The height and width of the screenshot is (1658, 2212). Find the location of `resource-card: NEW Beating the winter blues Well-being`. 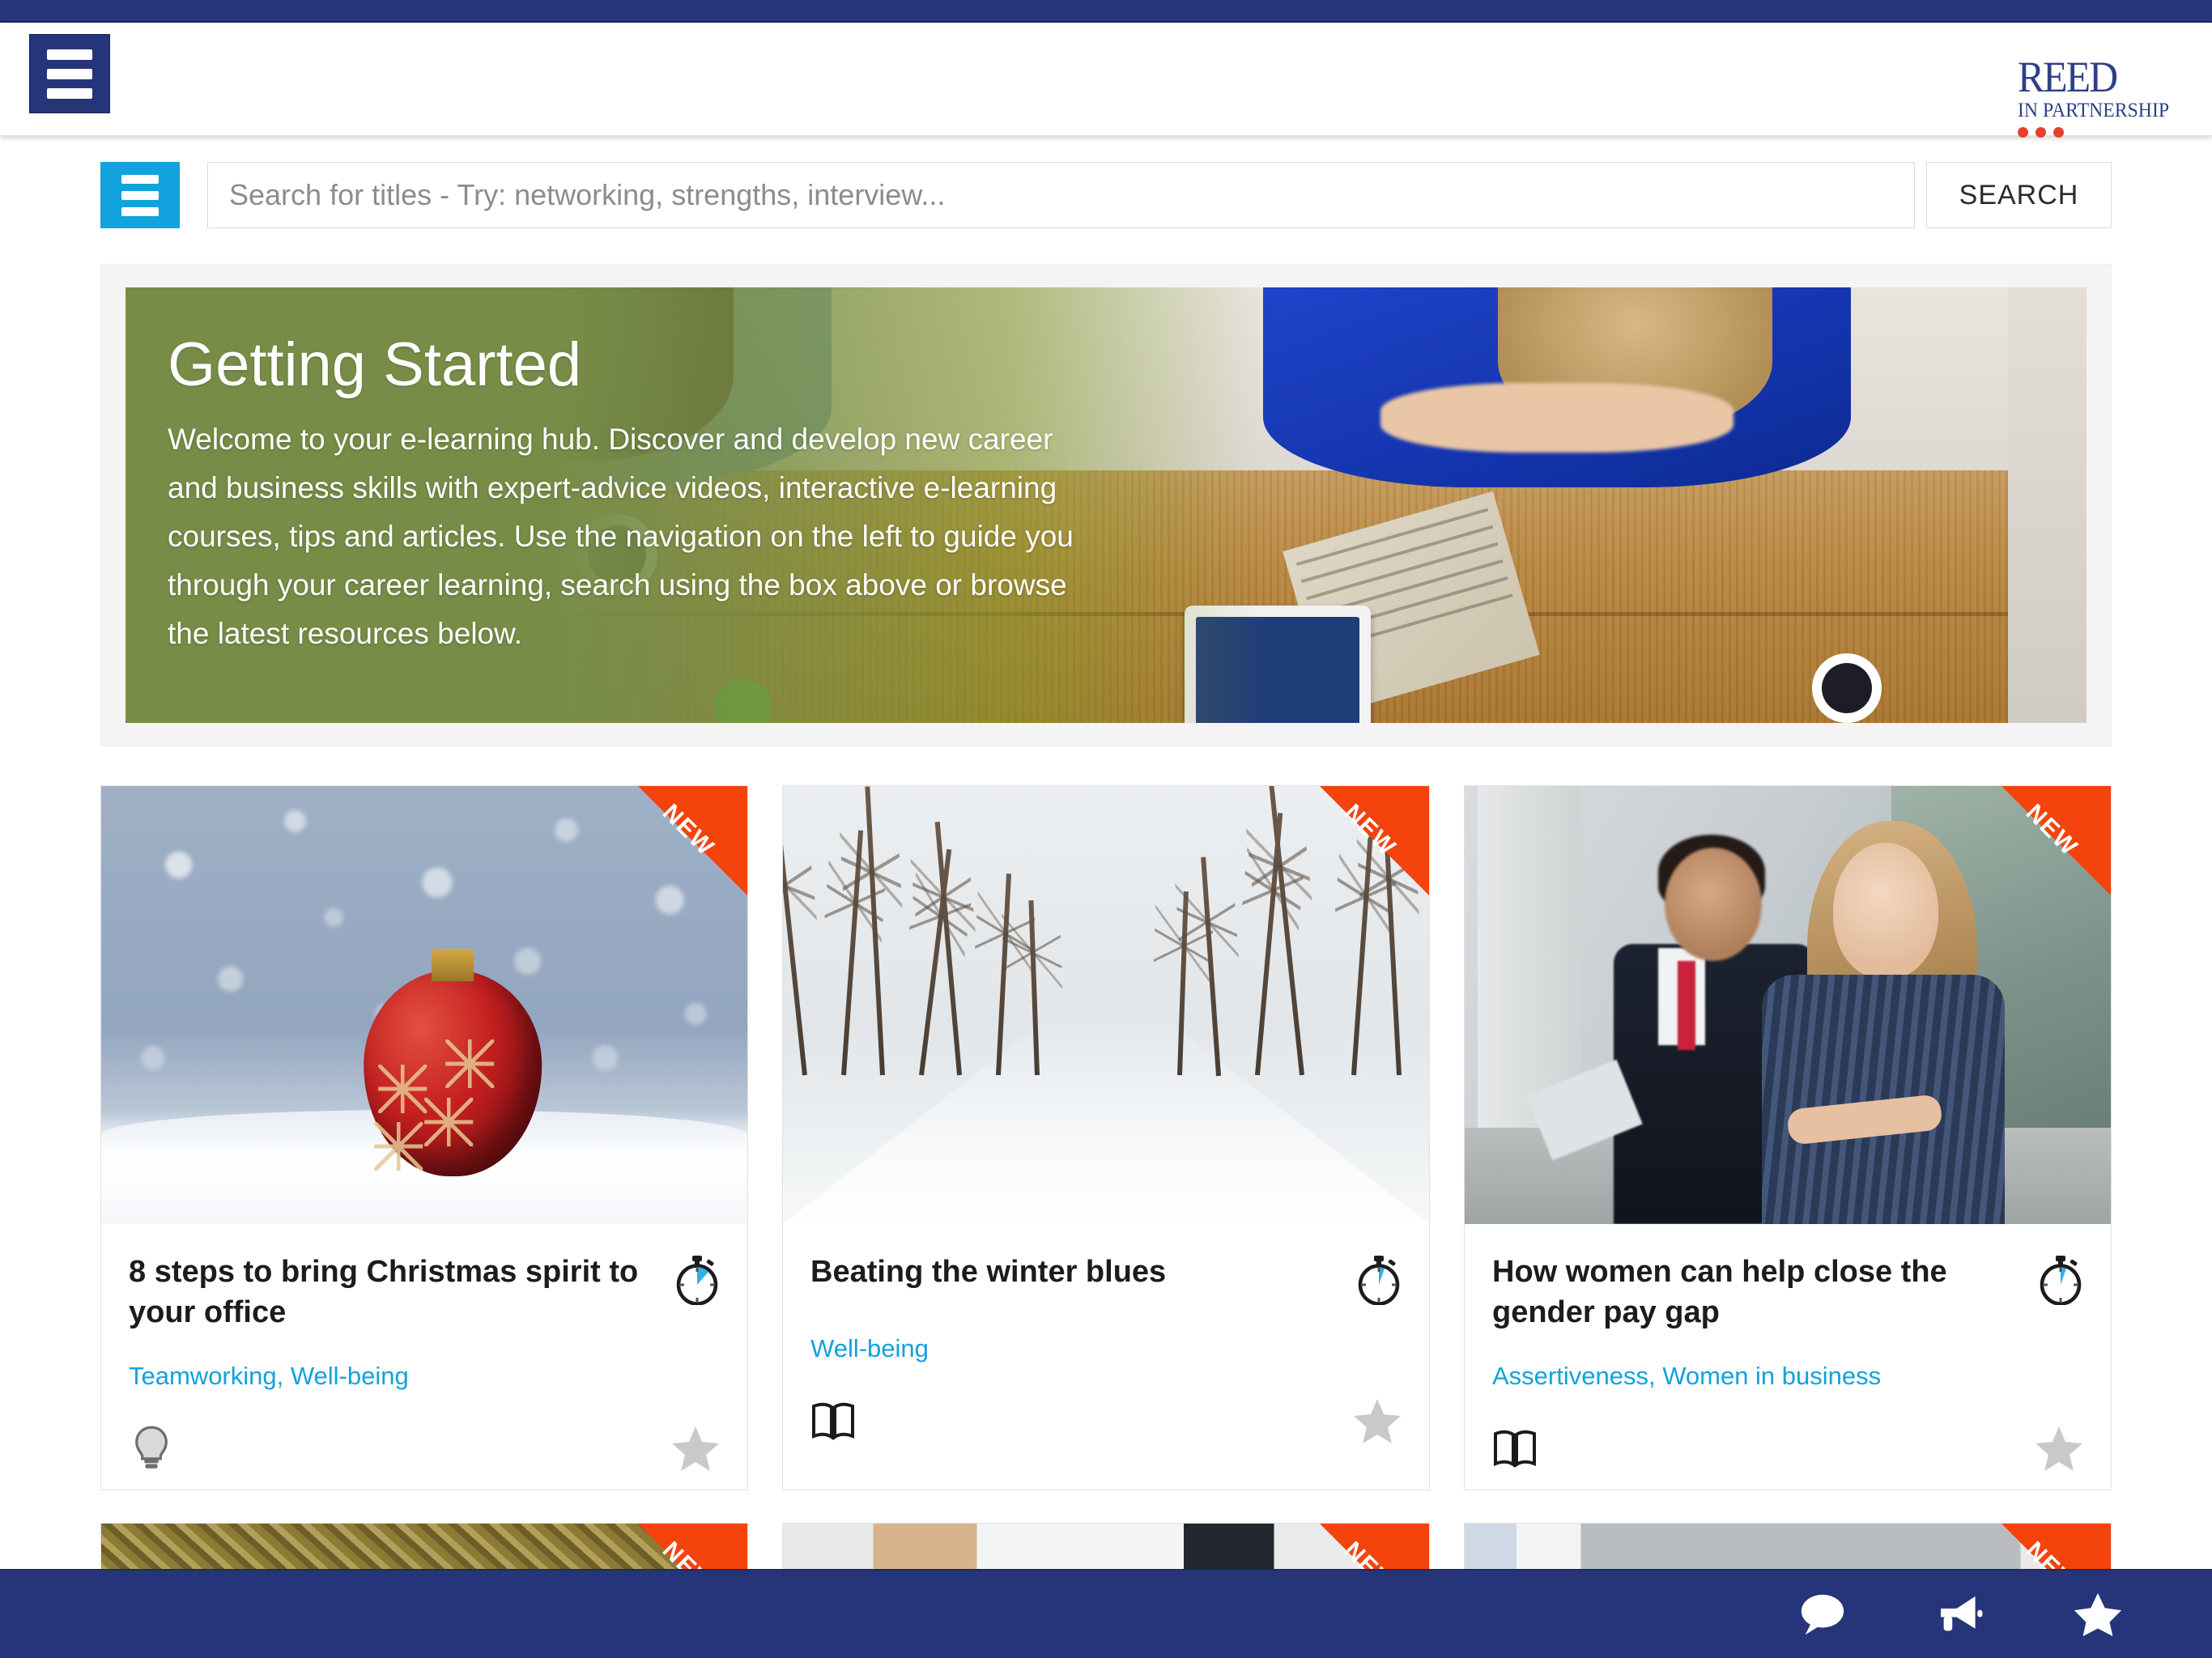

resource-card: NEW Beating the winter blues Well-being is located at coordinates (1106, 1138).